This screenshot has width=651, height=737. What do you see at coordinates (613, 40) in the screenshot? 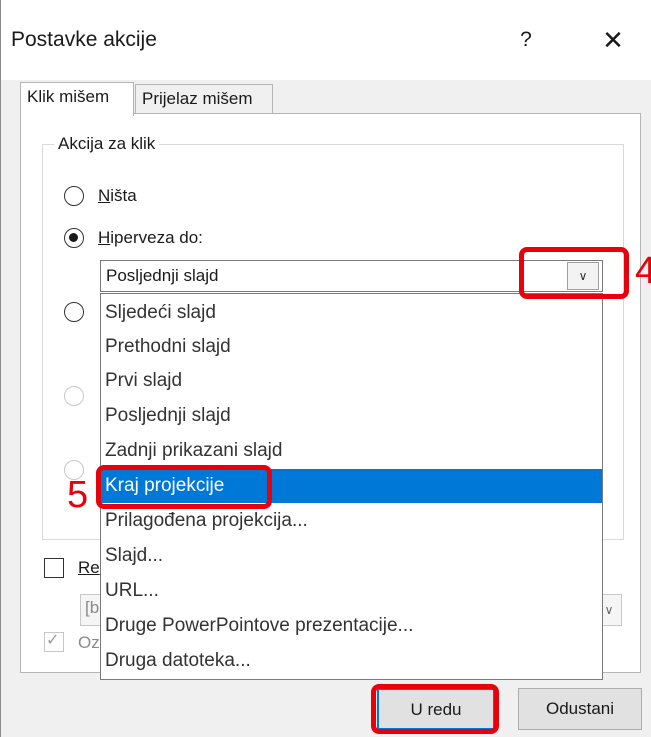
I see `close-icon: ✕` at bounding box center [613, 40].